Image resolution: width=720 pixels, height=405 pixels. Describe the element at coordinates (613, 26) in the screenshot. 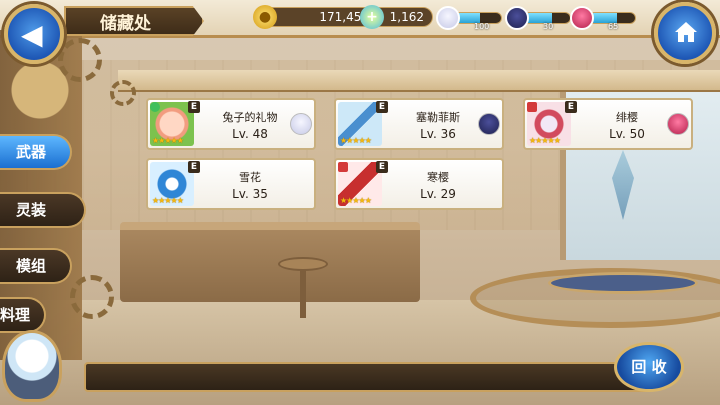

I see `member-level: 65` at that location.